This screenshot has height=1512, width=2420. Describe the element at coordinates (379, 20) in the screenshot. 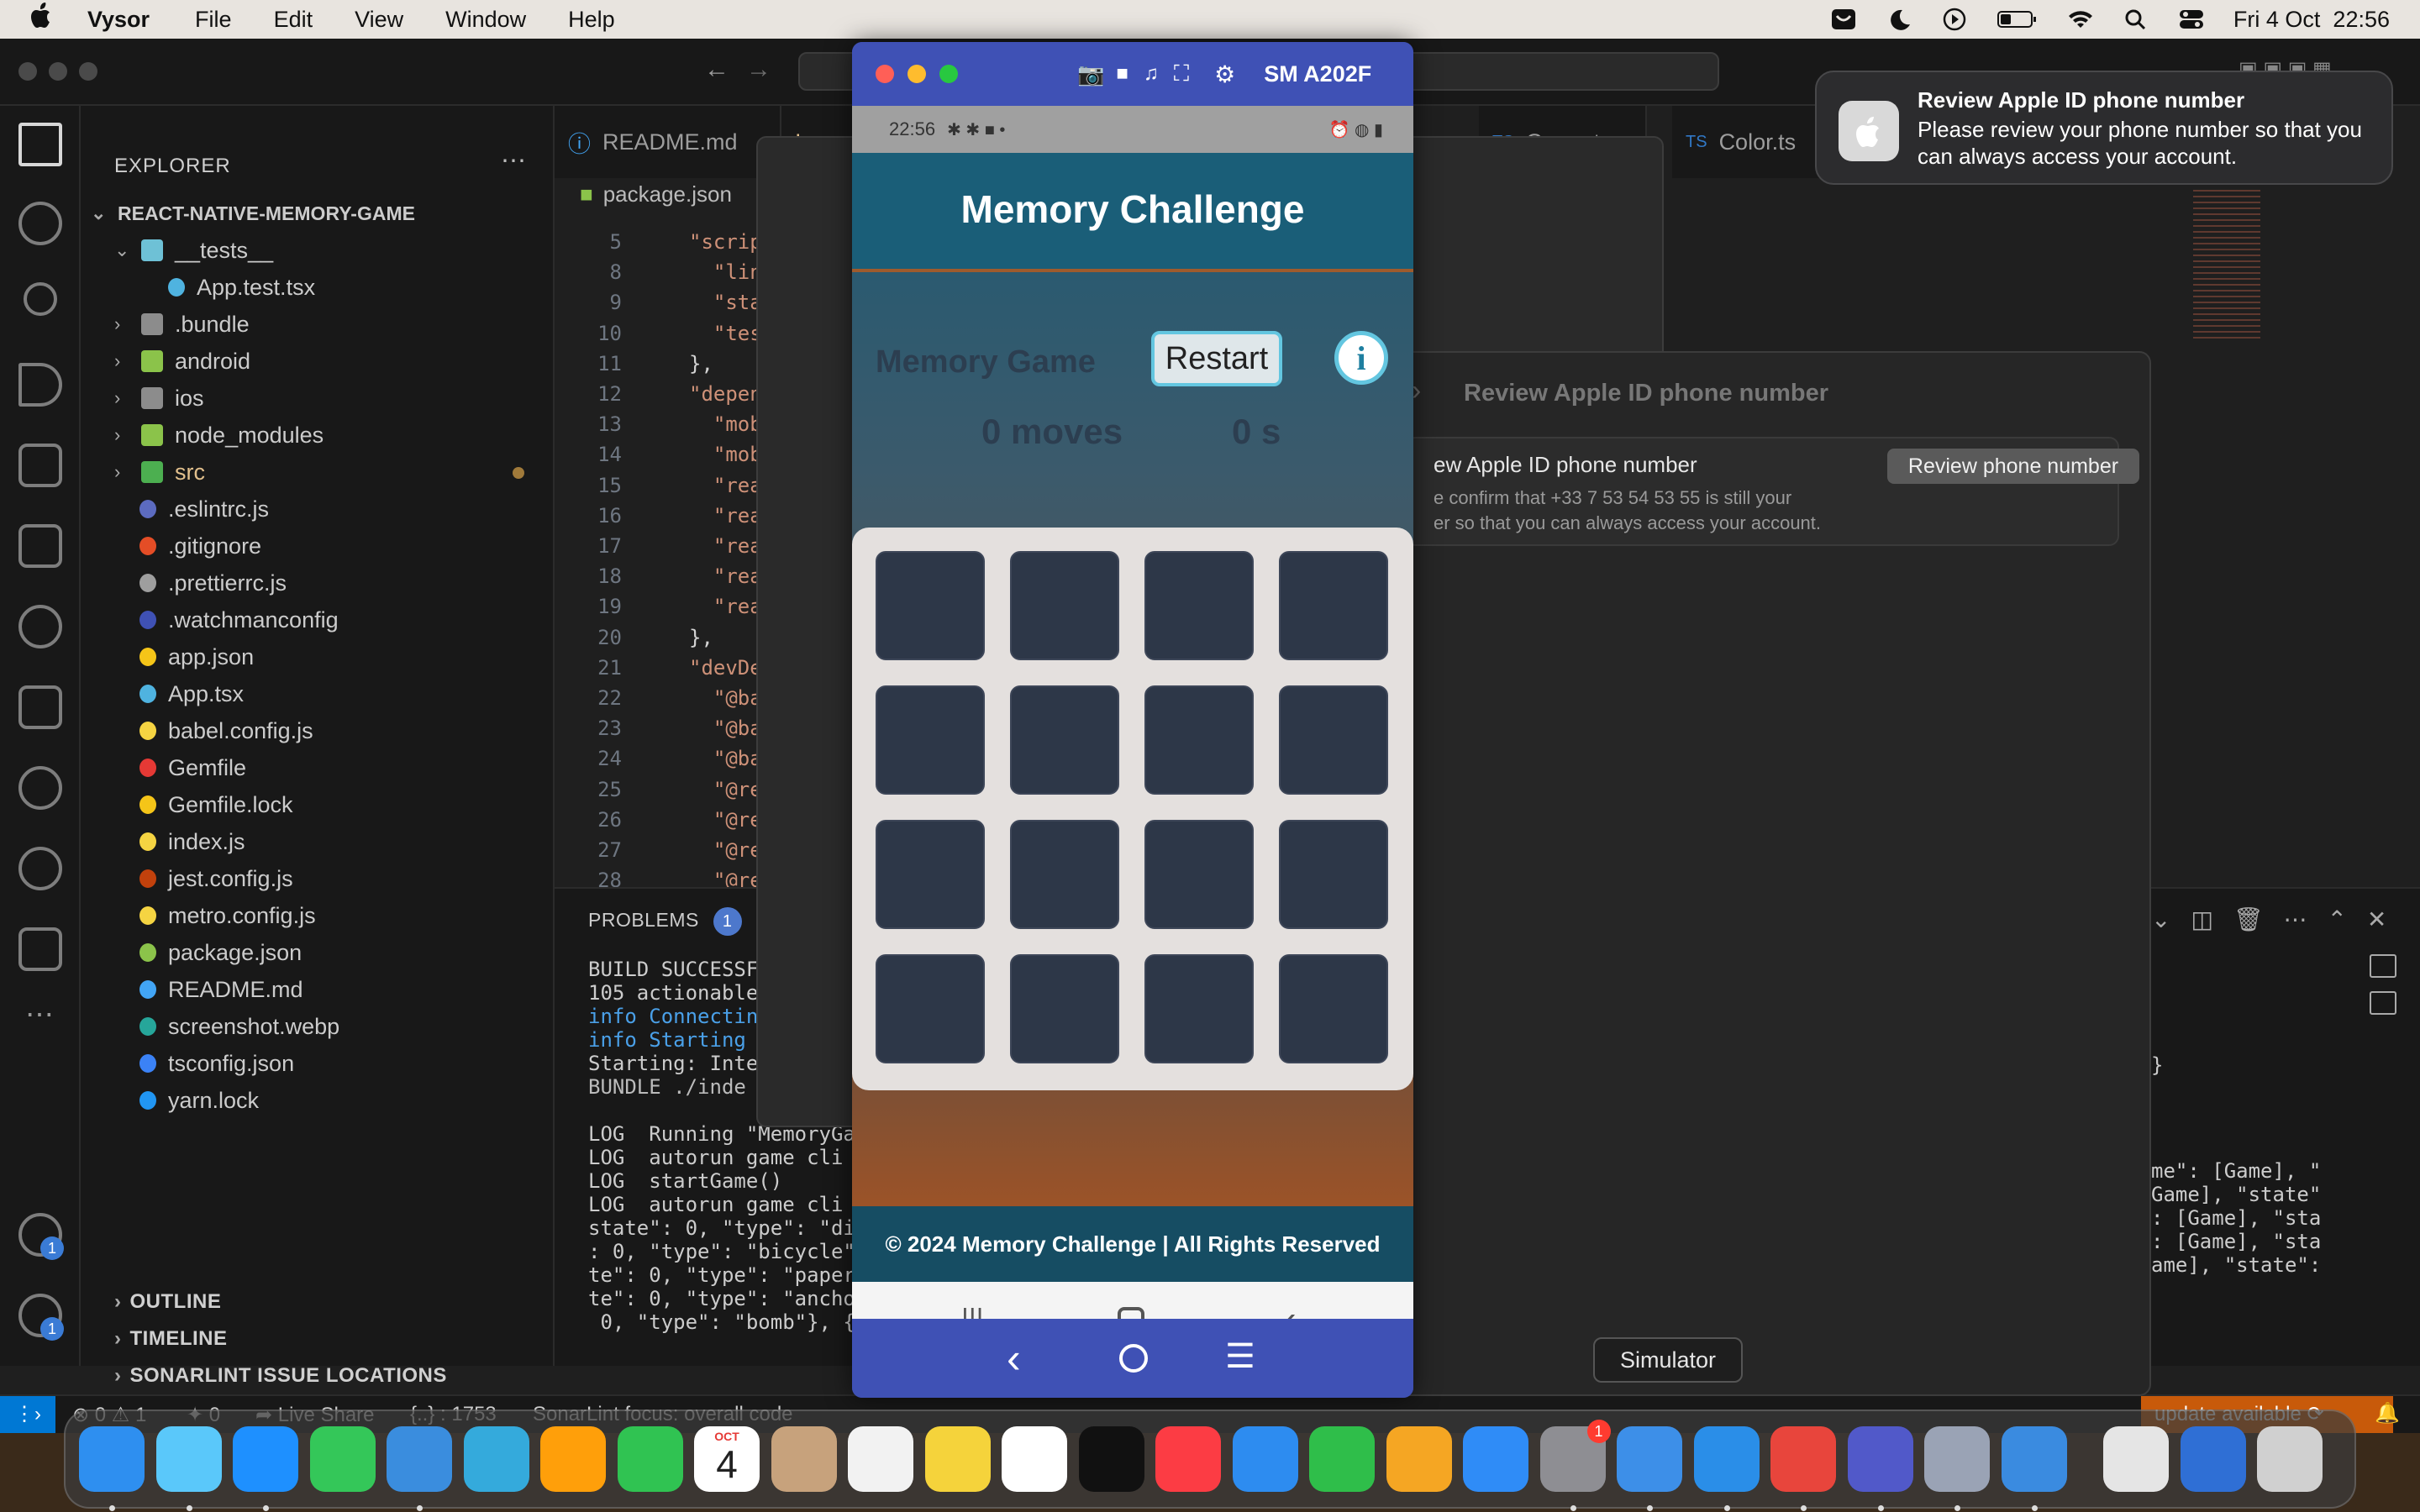

I see `menu-view: View` at that location.